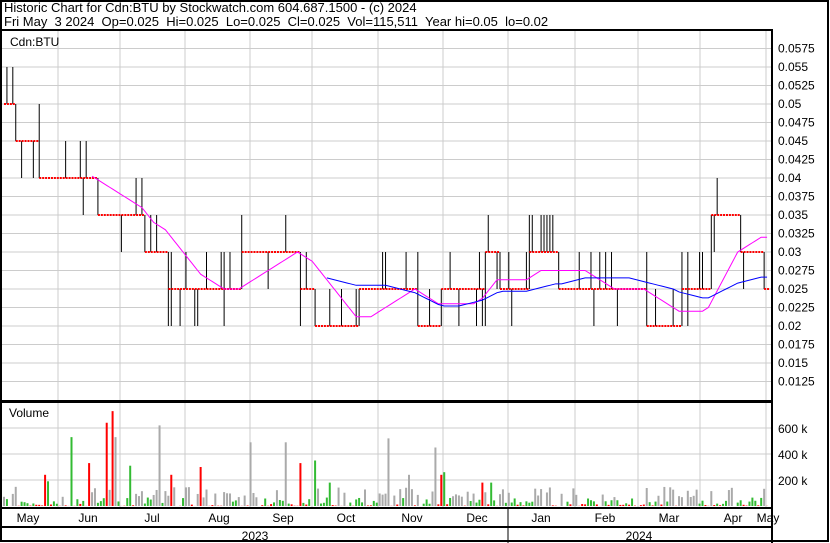 The height and width of the screenshot is (543, 830). I want to click on price-tick-label: 0.0375, so click(796, 197).